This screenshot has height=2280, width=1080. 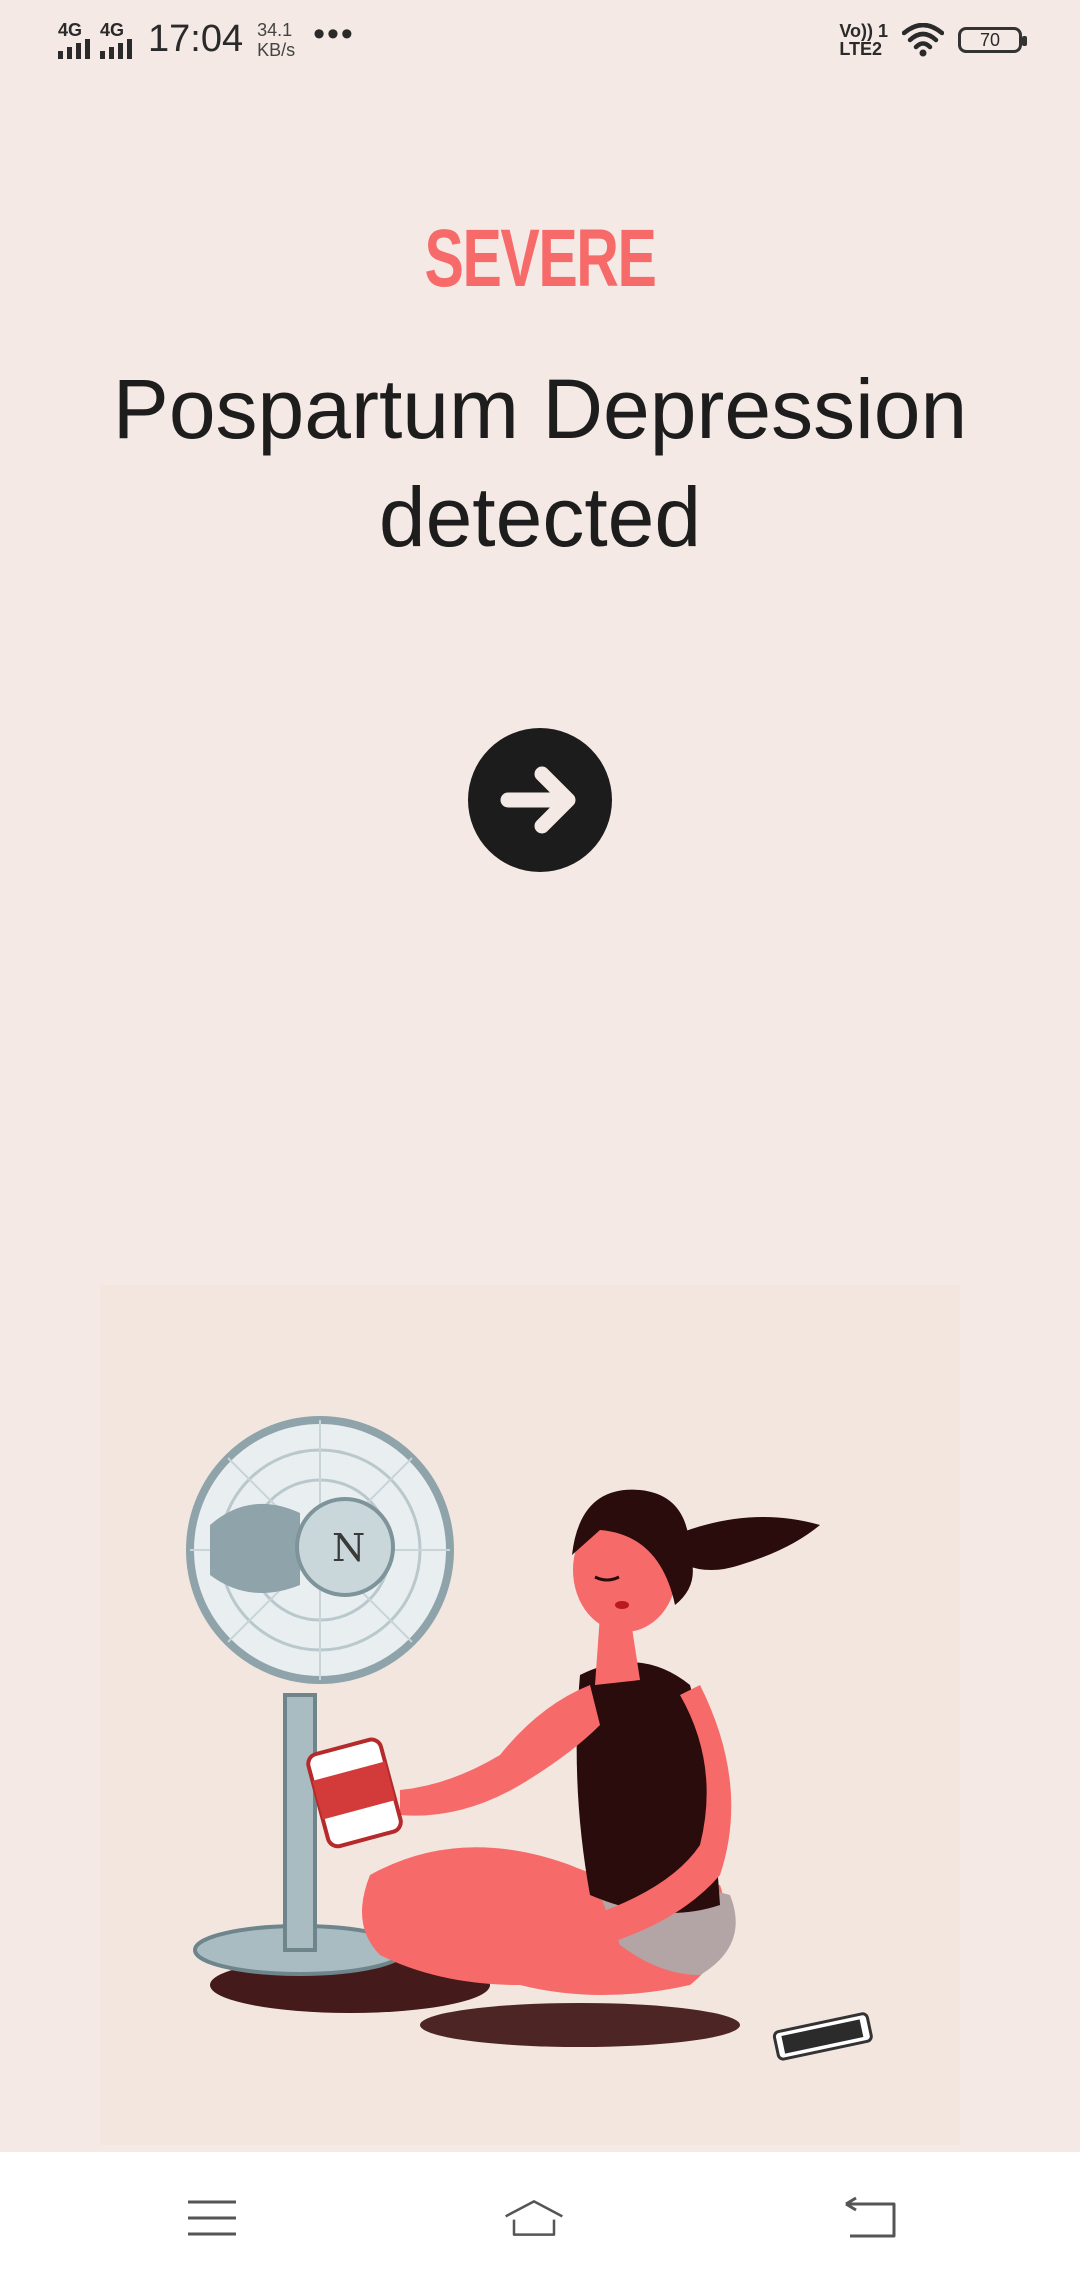 I want to click on network-speed: 34.1 KB/s, so click(x=276, y=40).